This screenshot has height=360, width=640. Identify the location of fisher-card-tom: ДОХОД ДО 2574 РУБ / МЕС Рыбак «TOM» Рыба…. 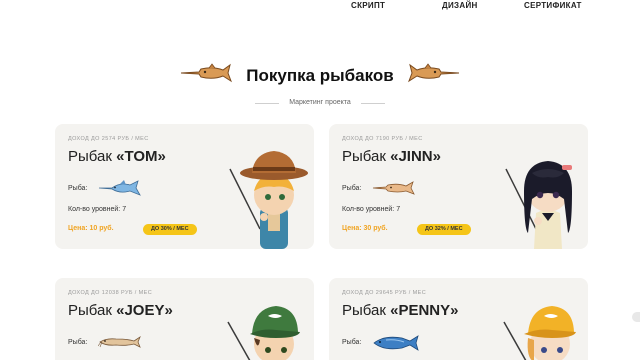
(184, 186).